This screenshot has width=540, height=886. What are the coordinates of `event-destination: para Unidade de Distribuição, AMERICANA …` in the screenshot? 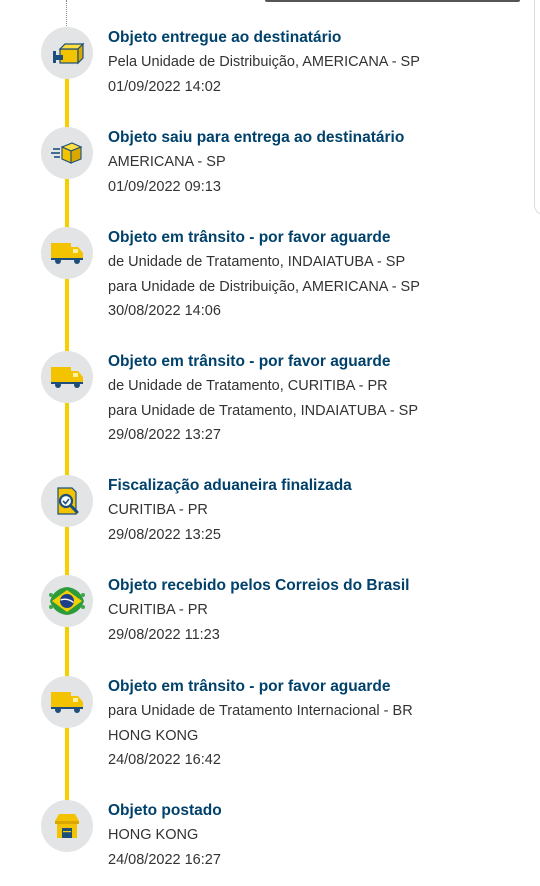 It's located at (264, 286).